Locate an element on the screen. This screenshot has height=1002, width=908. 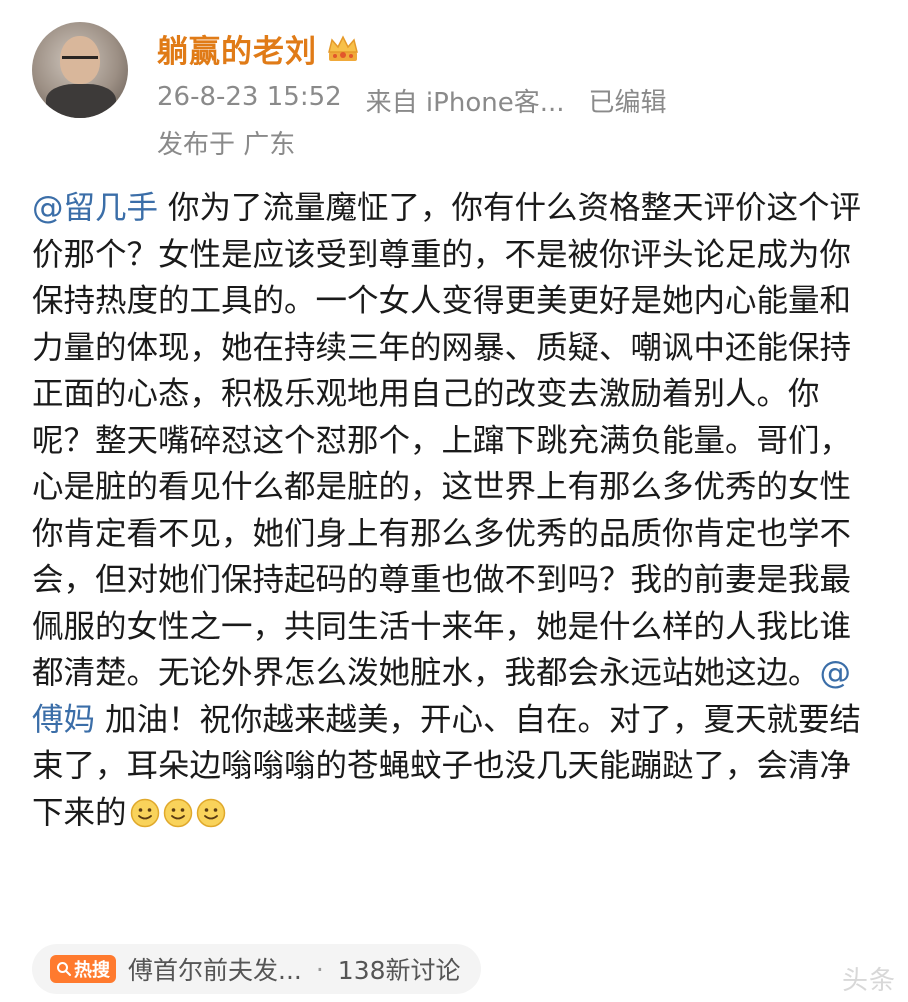
watermark: 头条 is located at coordinates (868, 981).